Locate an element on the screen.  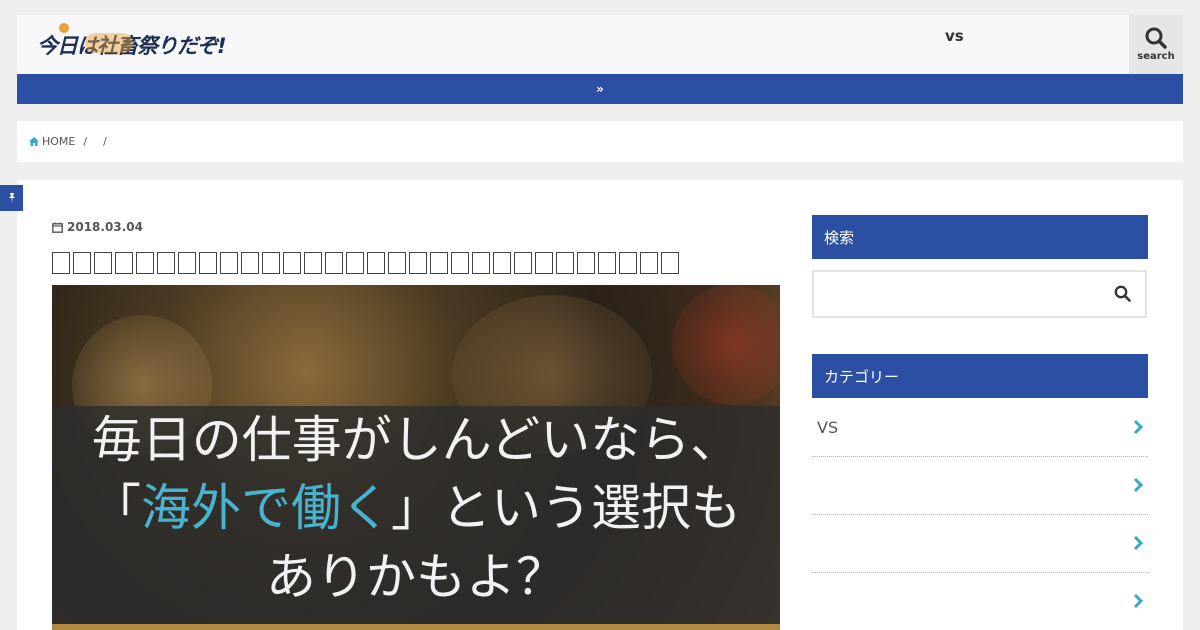
site-header: 今日は社畜祭りだぞ! vs search is located at coordinates (600, 44).